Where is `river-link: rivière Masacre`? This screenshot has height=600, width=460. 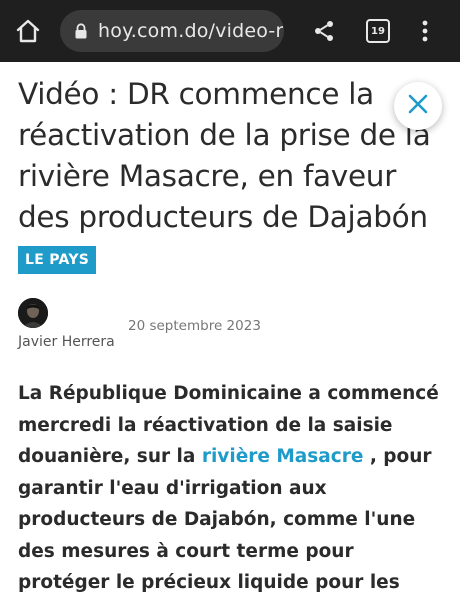
river-link: rivière Masacre is located at coordinates (283, 456).